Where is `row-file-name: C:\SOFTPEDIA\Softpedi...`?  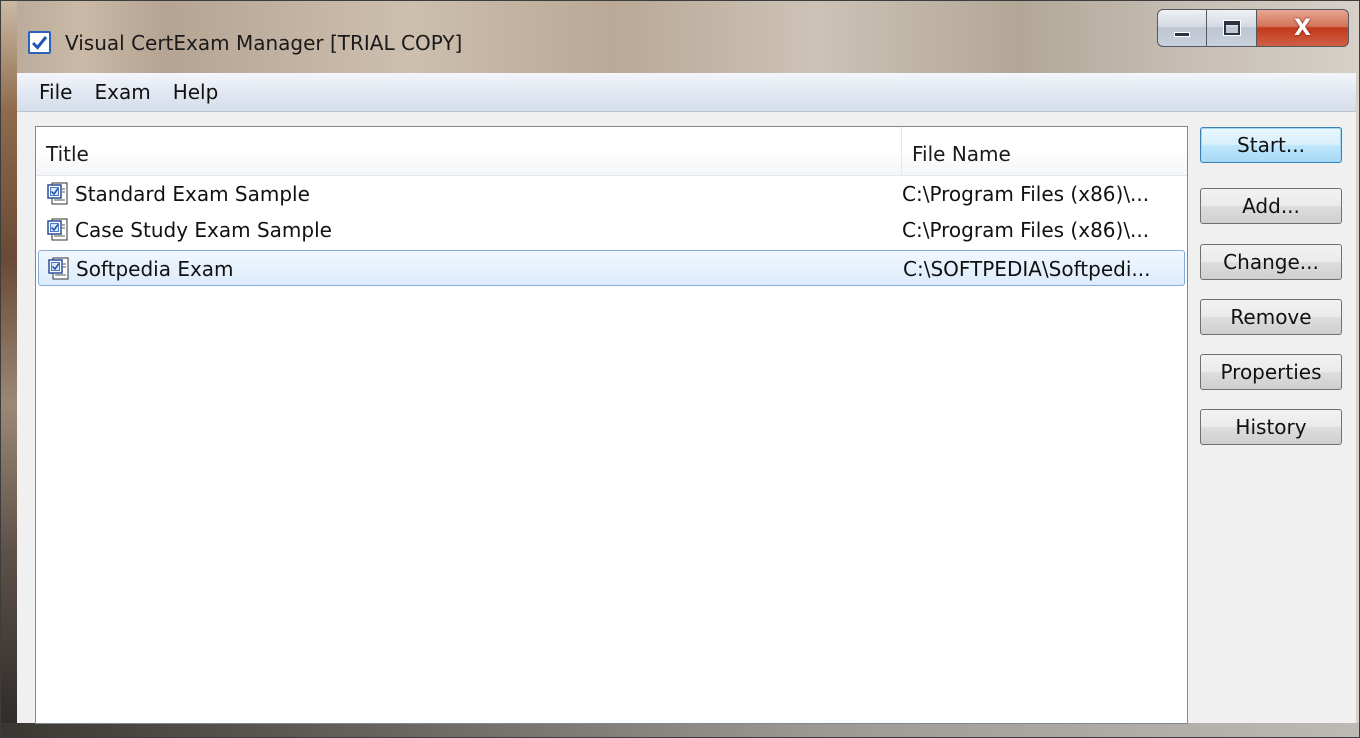 row-file-name: C:\SOFTPEDIA\Softpedi... is located at coordinates (1027, 269).